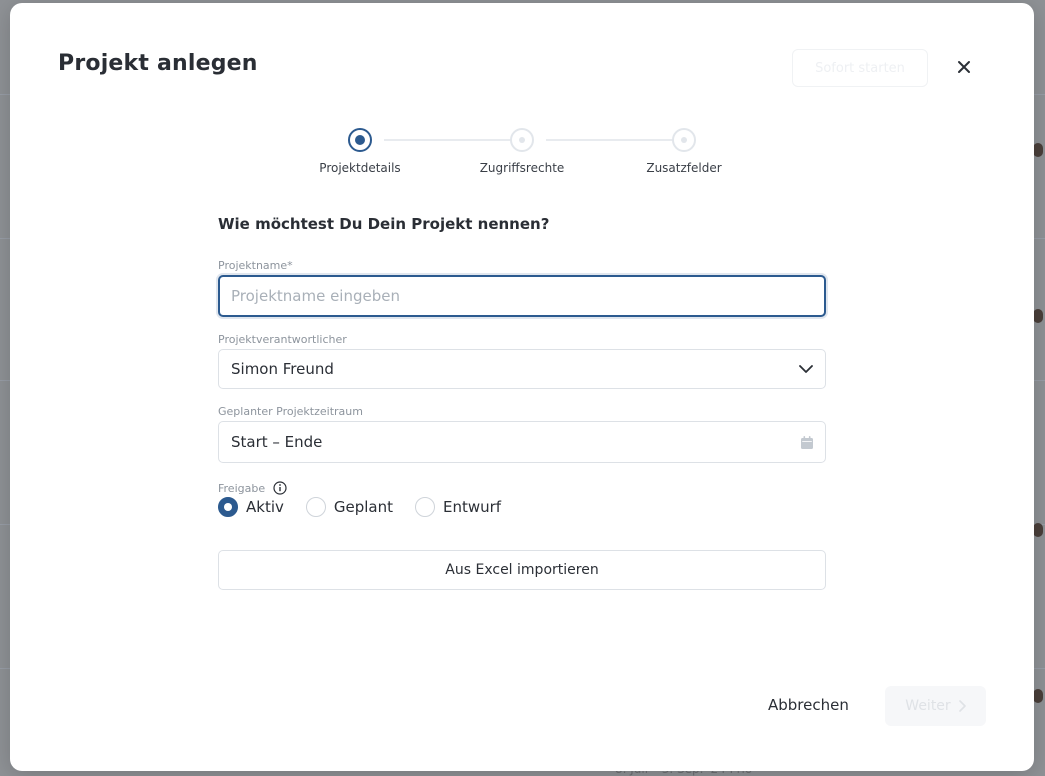  I want to click on step-indicator-zugriffsrechte, so click(522, 140).